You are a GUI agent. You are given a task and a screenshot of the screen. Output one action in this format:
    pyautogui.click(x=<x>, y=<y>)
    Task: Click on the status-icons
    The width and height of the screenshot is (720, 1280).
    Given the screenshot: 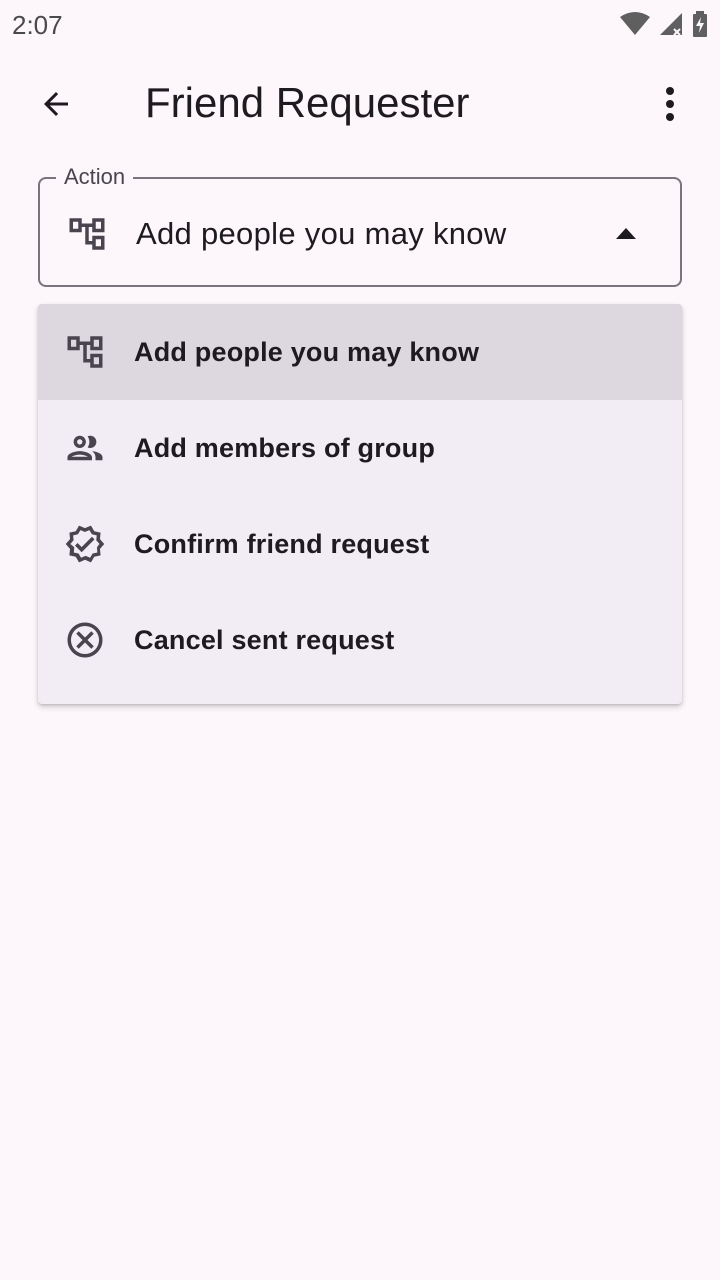 What is the action you would take?
    pyautogui.click(x=664, y=24)
    